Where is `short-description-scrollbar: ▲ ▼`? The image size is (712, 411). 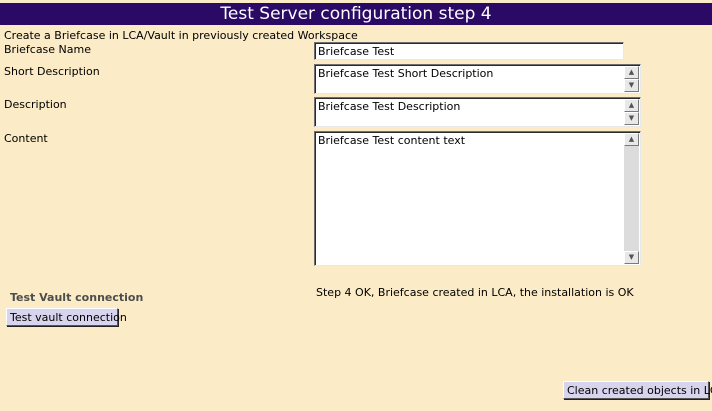
short-description-scrollbar: ▲ ▼ is located at coordinates (631, 79).